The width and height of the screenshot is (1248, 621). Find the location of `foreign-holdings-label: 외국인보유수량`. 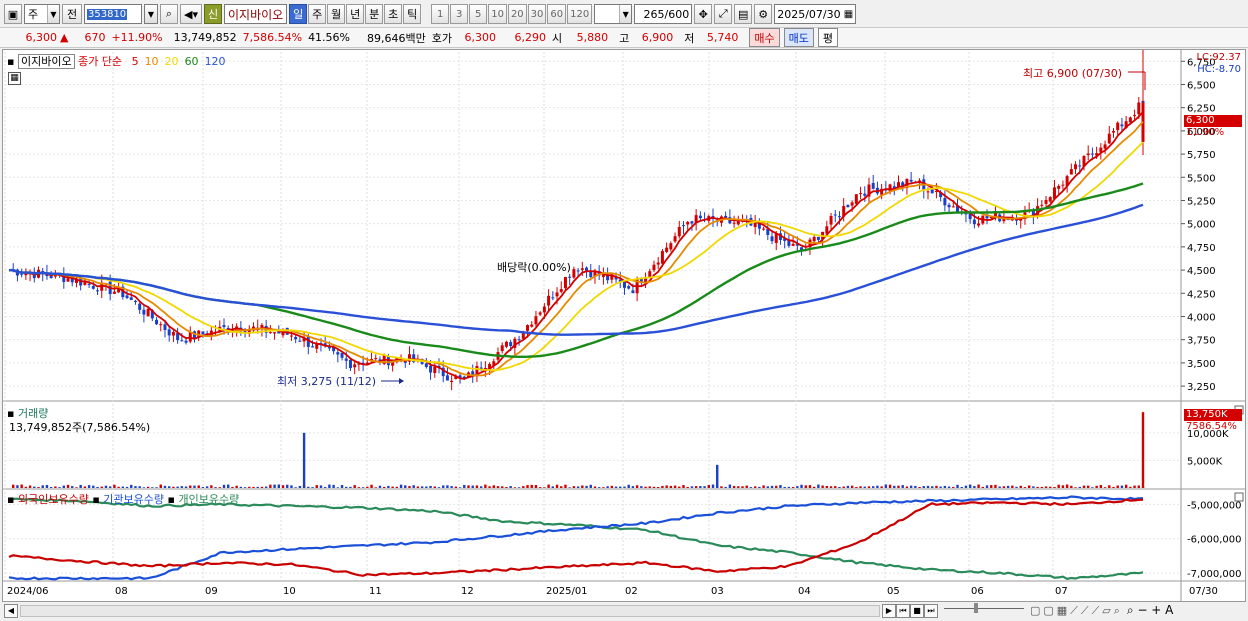

foreign-holdings-label: 외국인보유수량 is located at coordinates (53, 499).